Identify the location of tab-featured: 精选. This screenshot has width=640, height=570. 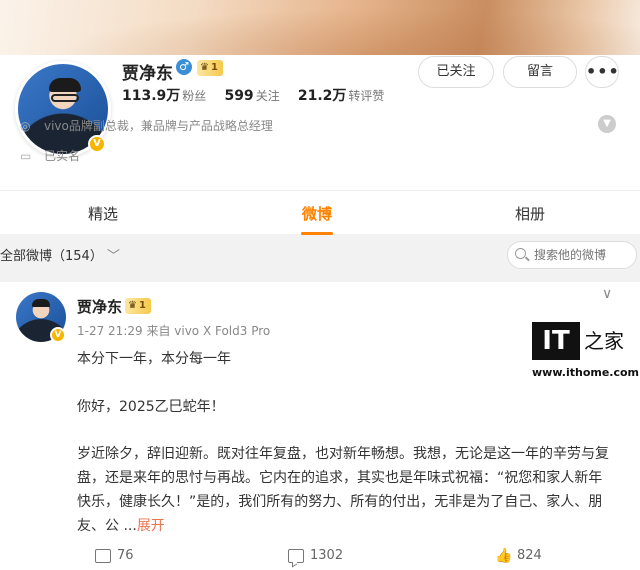
(103, 213).